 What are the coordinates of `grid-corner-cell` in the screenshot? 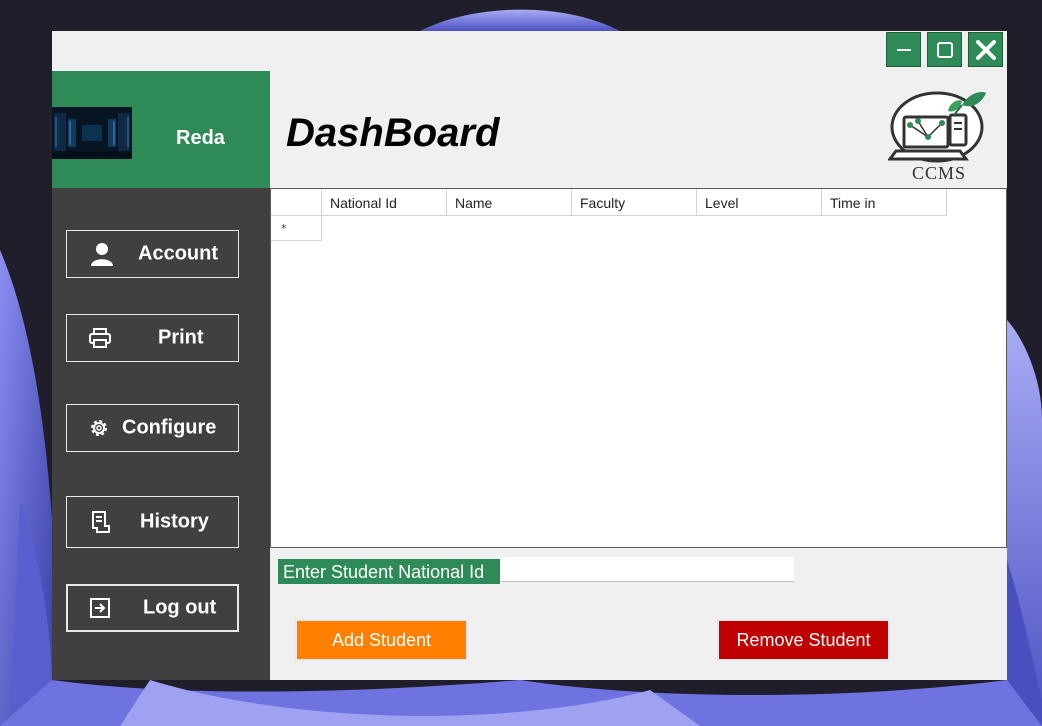 It's located at (296, 202).